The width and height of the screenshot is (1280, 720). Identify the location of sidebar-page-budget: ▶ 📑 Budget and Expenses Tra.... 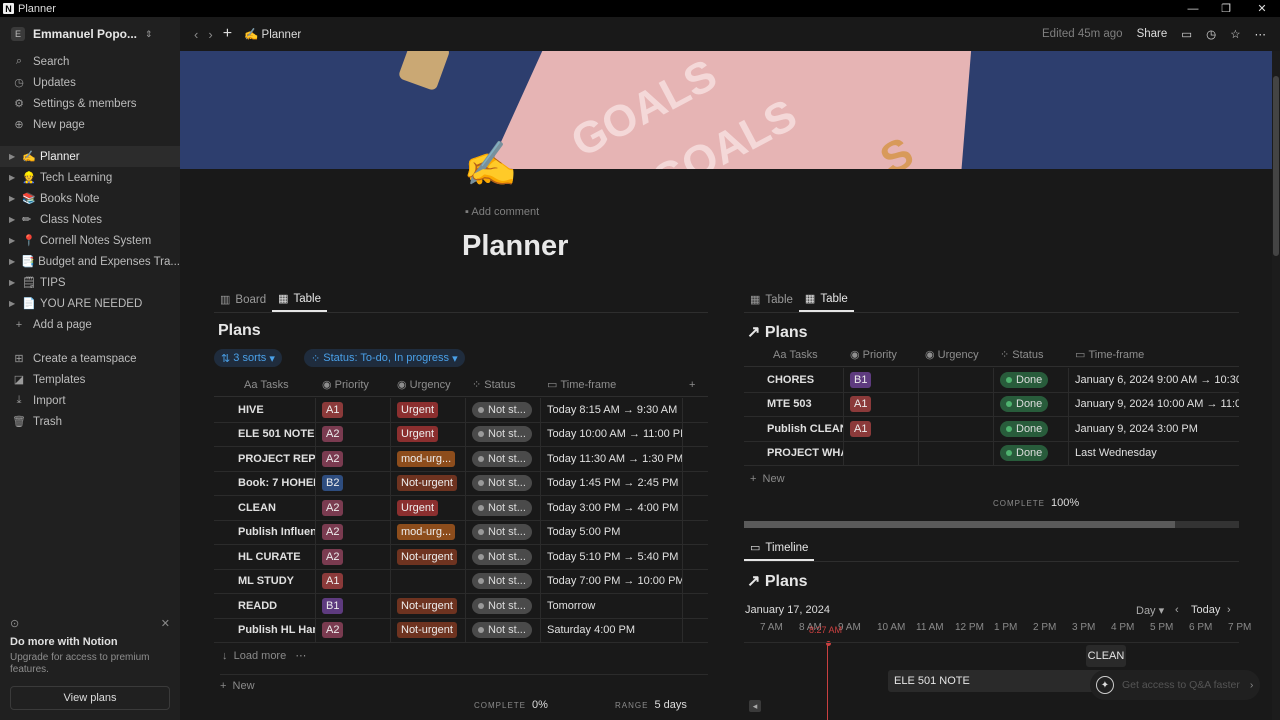
(90, 261).